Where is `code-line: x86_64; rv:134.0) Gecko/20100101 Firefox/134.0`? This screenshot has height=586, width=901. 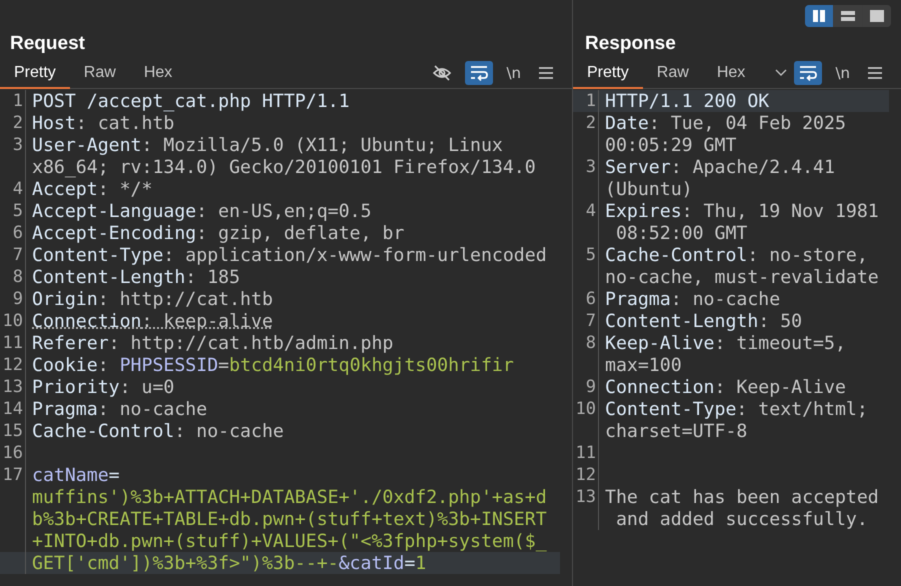
code-line: x86_64; rv:134.0) Gecko/20100101 Firefox/134.0 is located at coordinates (284, 167).